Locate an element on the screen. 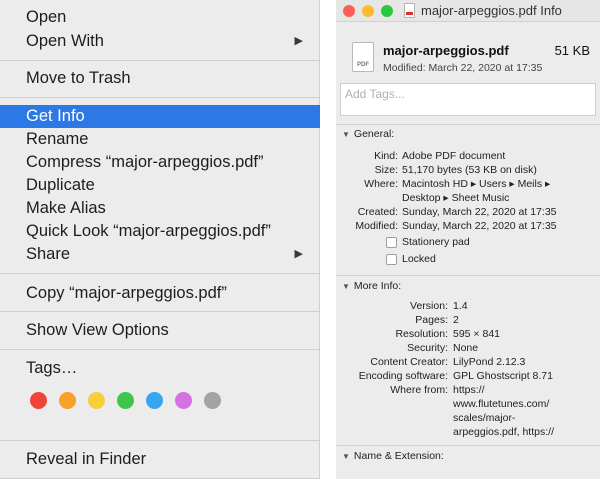 The height and width of the screenshot is (479, 600). minimize-window-button is located at coordinates (368, 11).